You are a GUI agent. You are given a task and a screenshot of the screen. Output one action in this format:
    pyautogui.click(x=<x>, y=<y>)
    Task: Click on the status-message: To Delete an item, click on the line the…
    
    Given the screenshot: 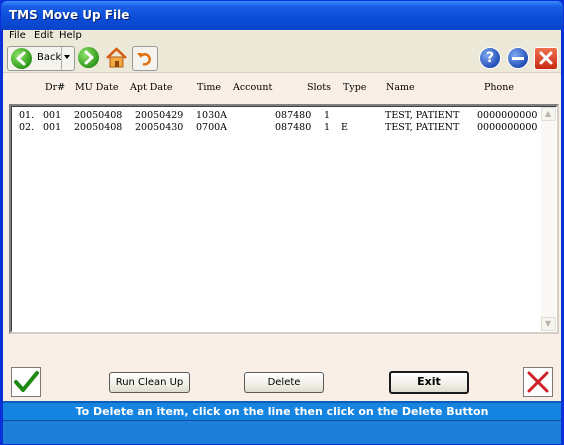 What is the action you would take?
    pyautogui.click(x=282, y=411)
    